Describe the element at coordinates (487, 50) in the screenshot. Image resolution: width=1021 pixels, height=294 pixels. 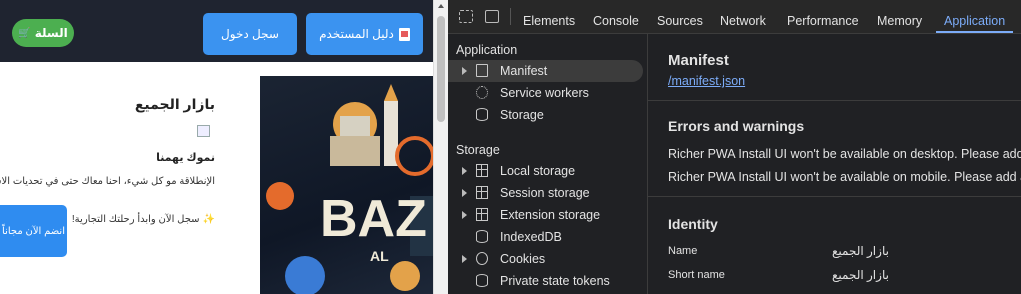
I see `sidebar-heading-application: Application` at that location.